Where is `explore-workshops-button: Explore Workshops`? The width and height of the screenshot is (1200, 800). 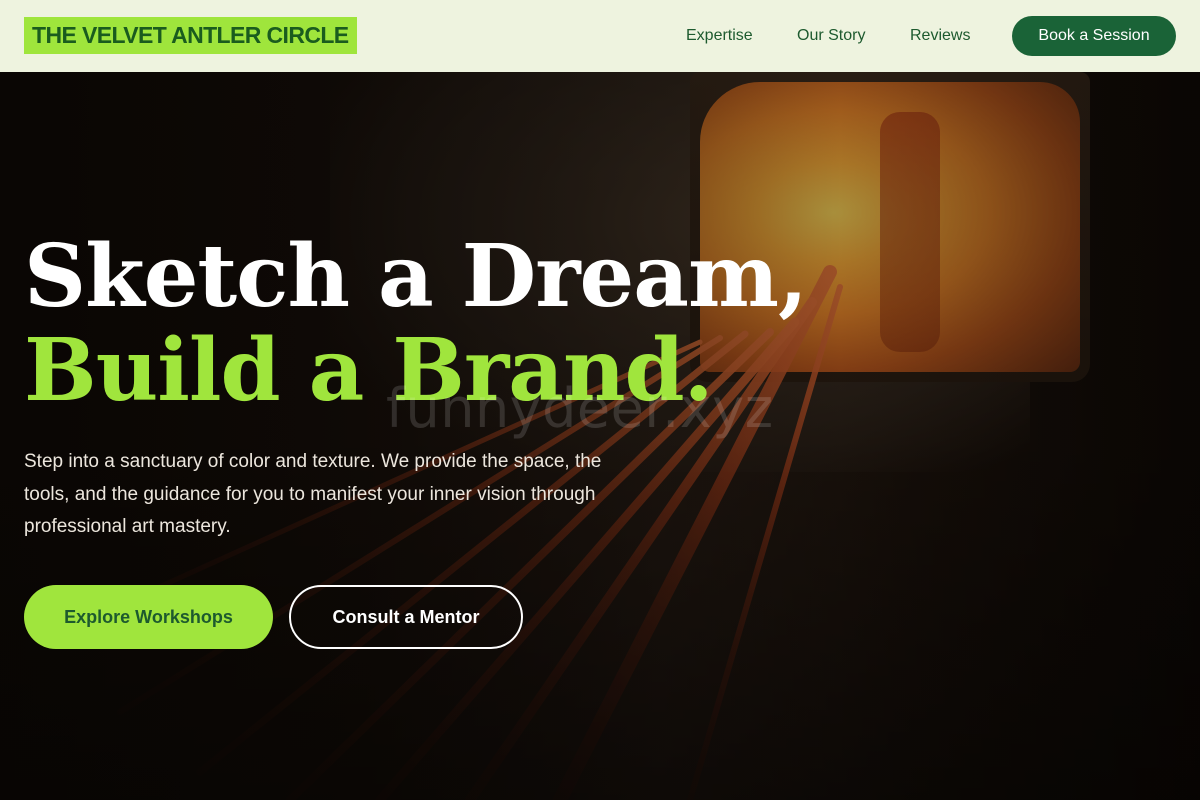 explore-workshops-button: Explore Workshops is located at coordinates (148, 617).